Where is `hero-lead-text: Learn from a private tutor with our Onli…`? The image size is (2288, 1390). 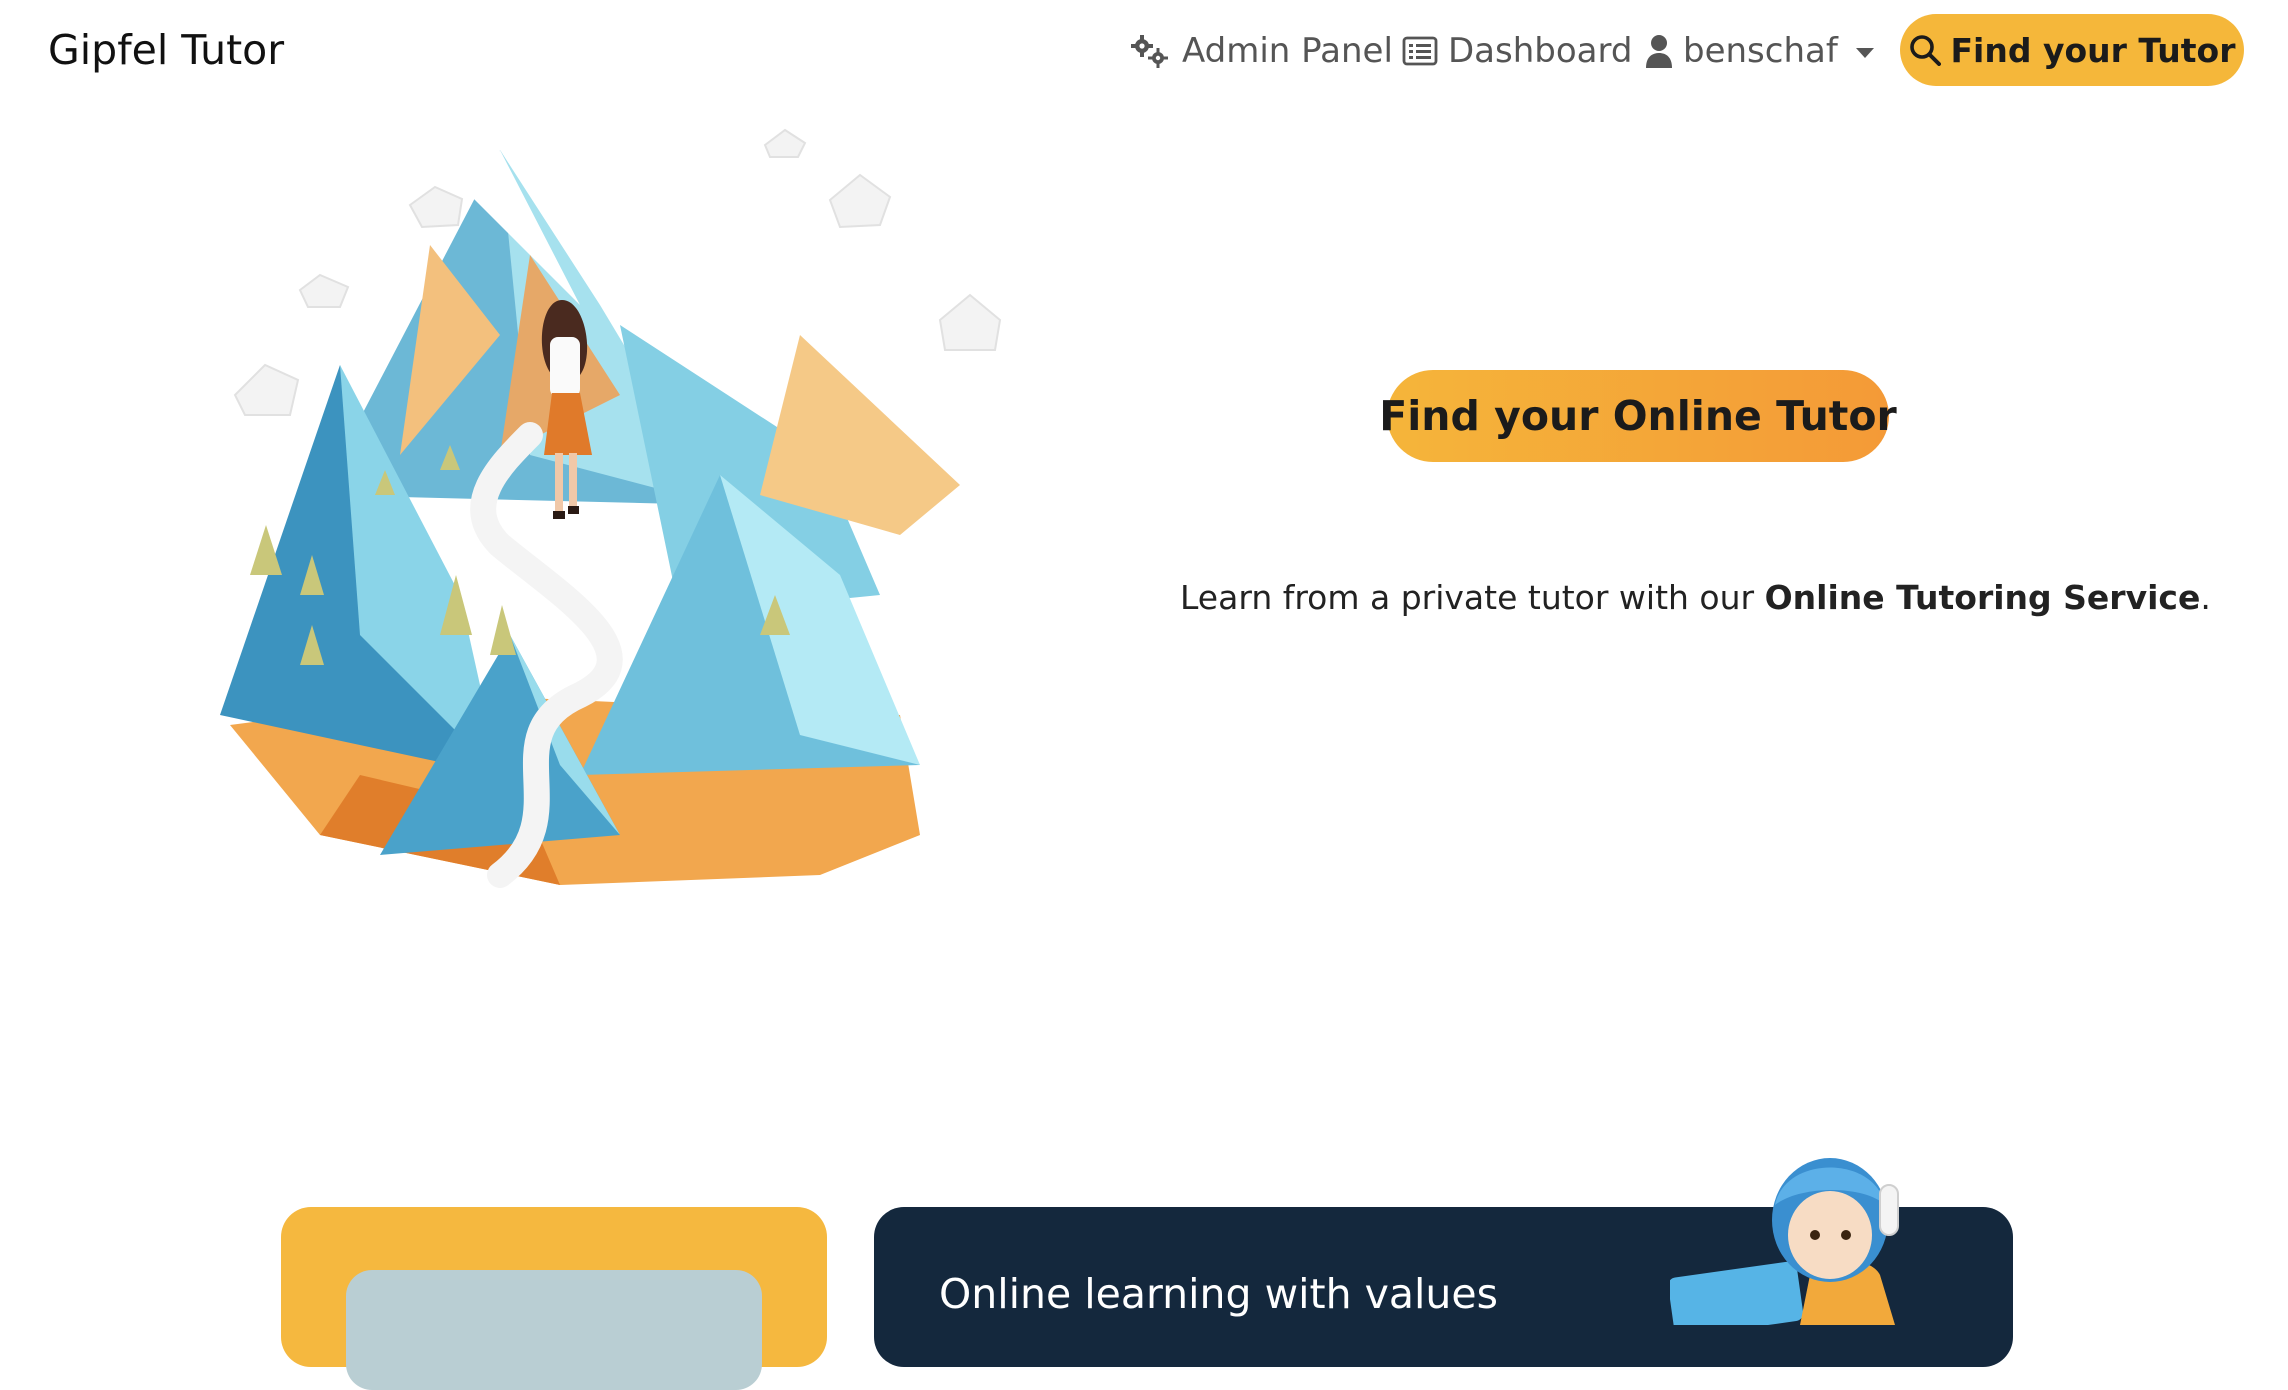 hero-lead-text: Learn from a private tutor with our Onli… is located at coordinates (1695, 597).